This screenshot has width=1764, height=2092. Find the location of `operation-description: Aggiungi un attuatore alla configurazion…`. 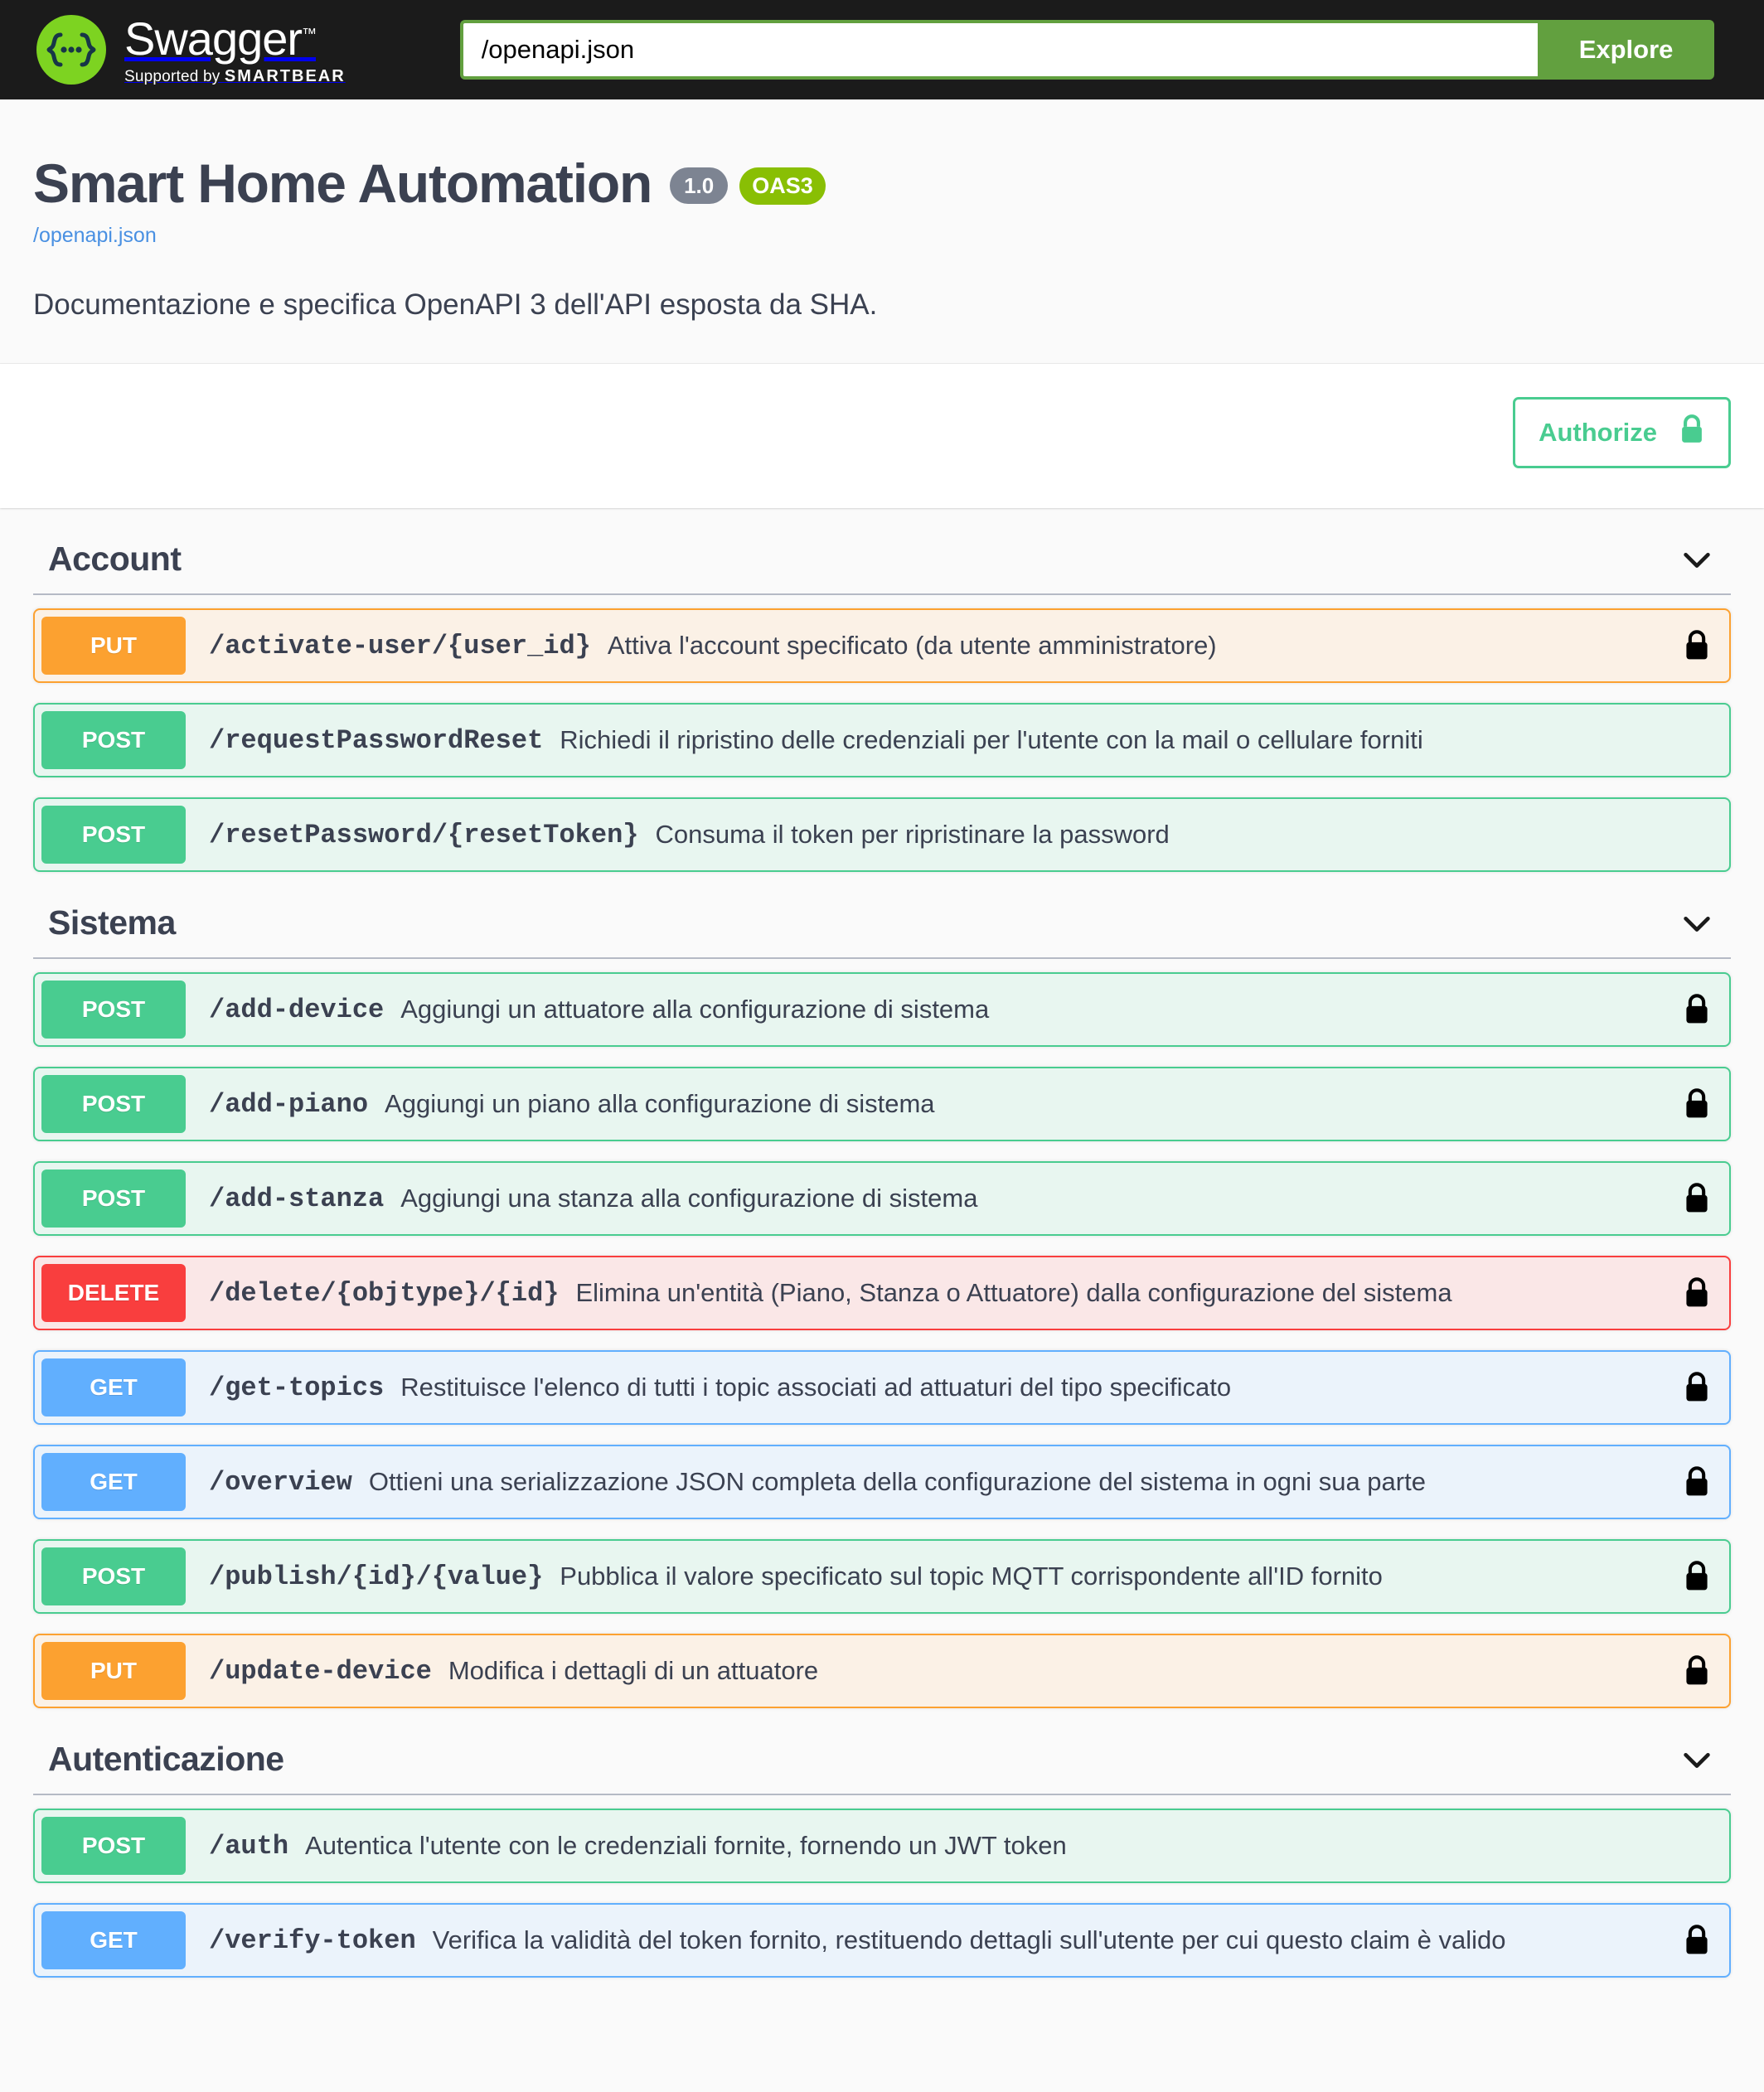

operation-description: Aggiungi un attuatore alla configurazion… is located at coordinates (695, 1009).